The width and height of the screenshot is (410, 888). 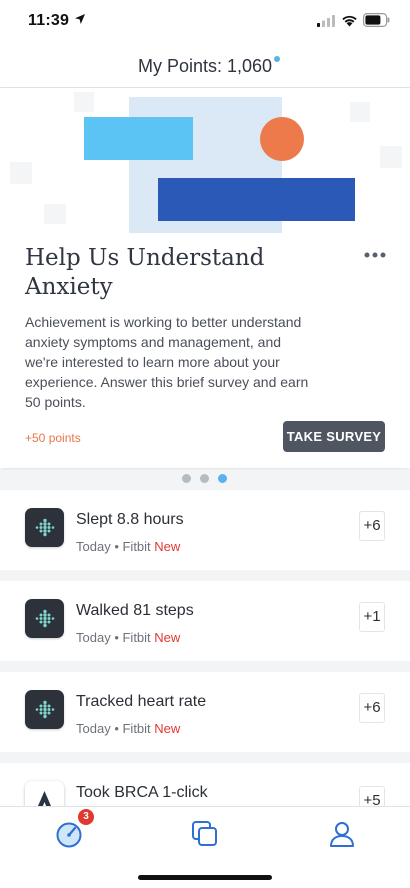 I want to click on tab-bar: 3, so click(x=205, y=847).